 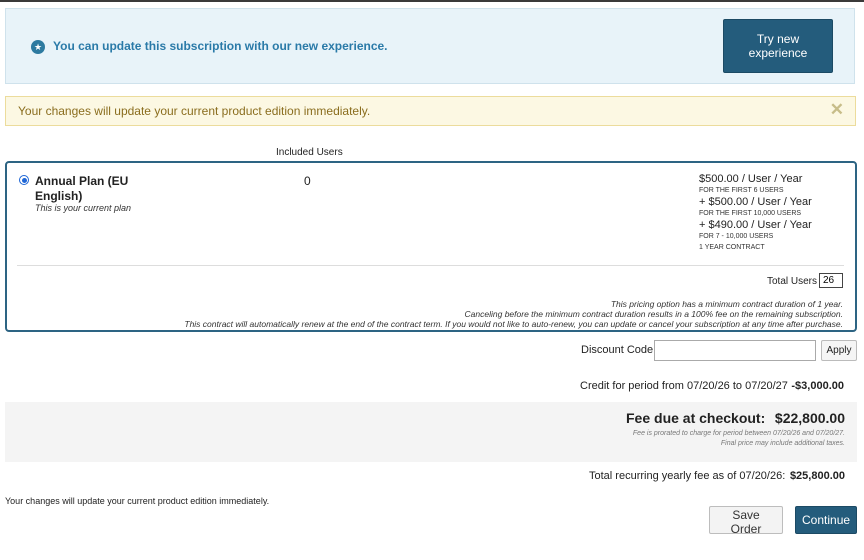 I want to click on apply-button: Apply, so click(x=839, y=350).